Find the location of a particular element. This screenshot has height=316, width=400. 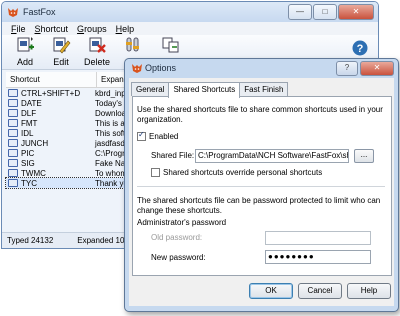

edit-icon is located at coordinates (62, 45).